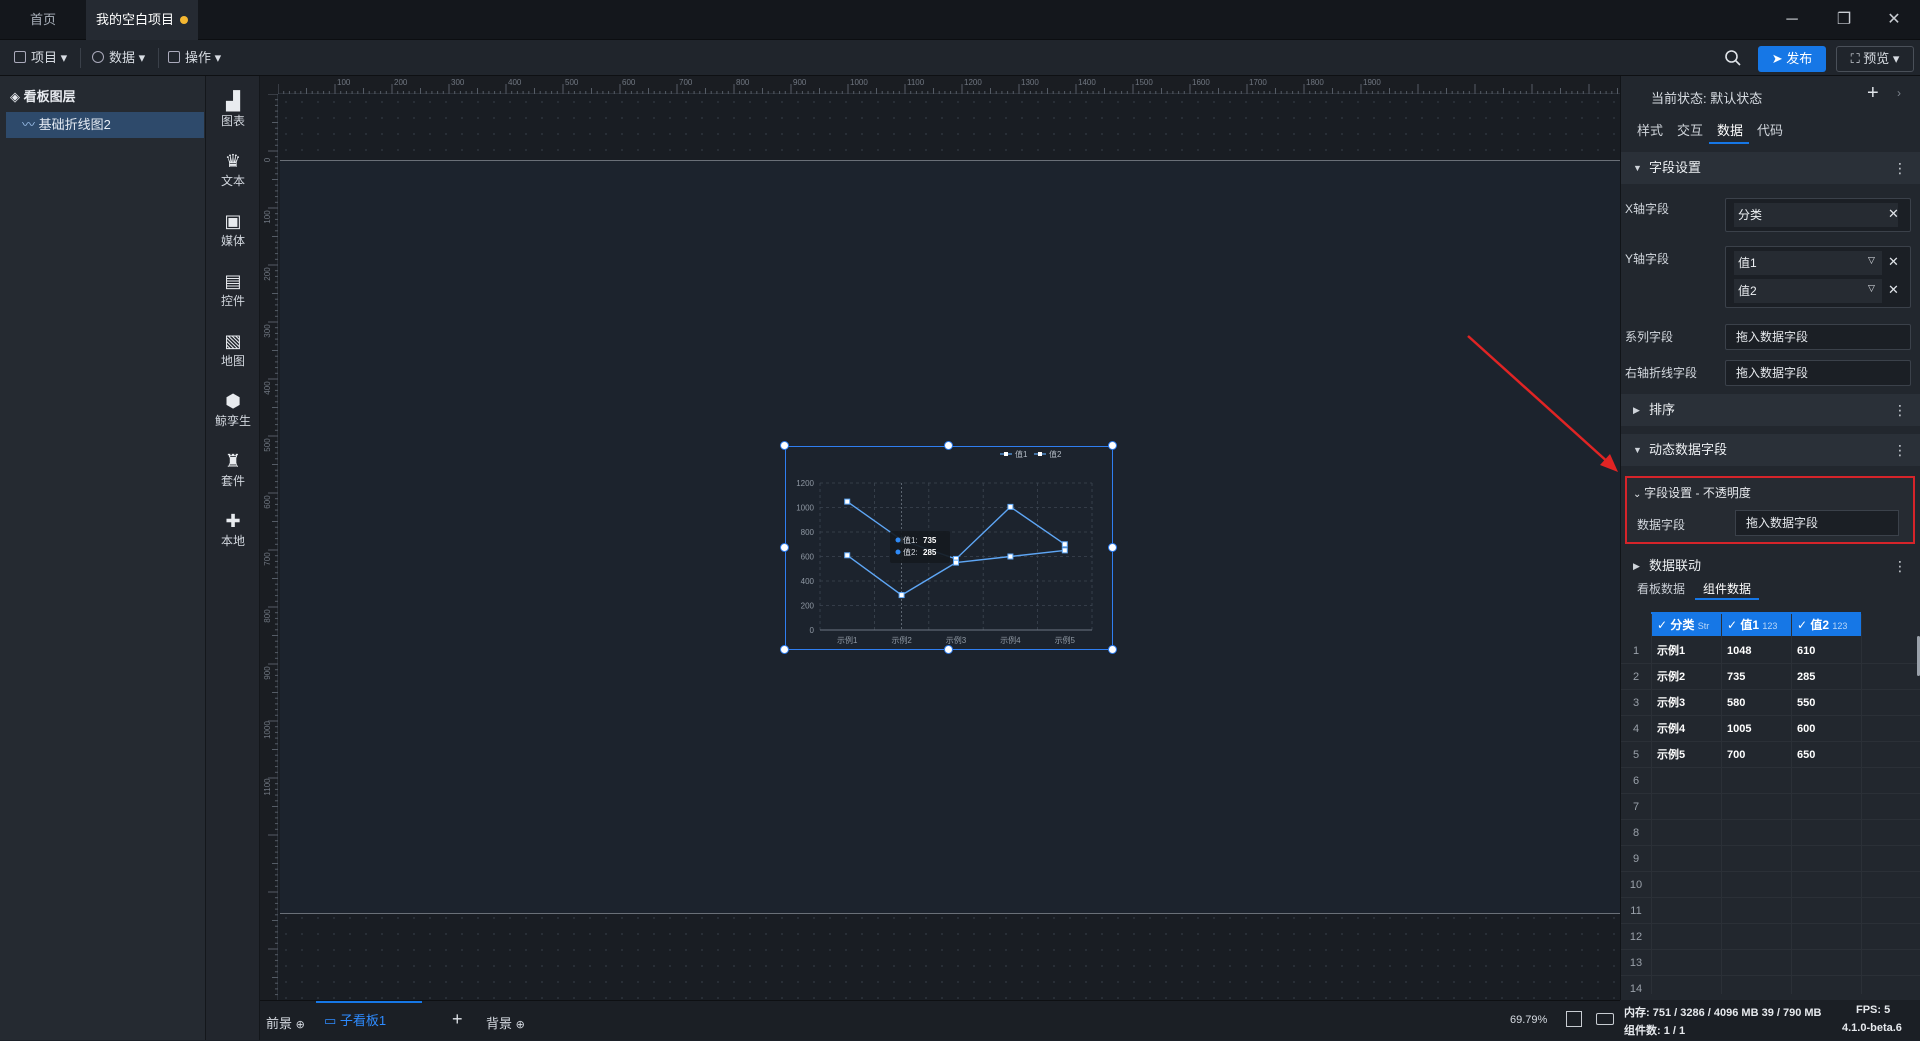  I want to click on right-axis-field-input: 拖入数据字段, so click(1818, 373).